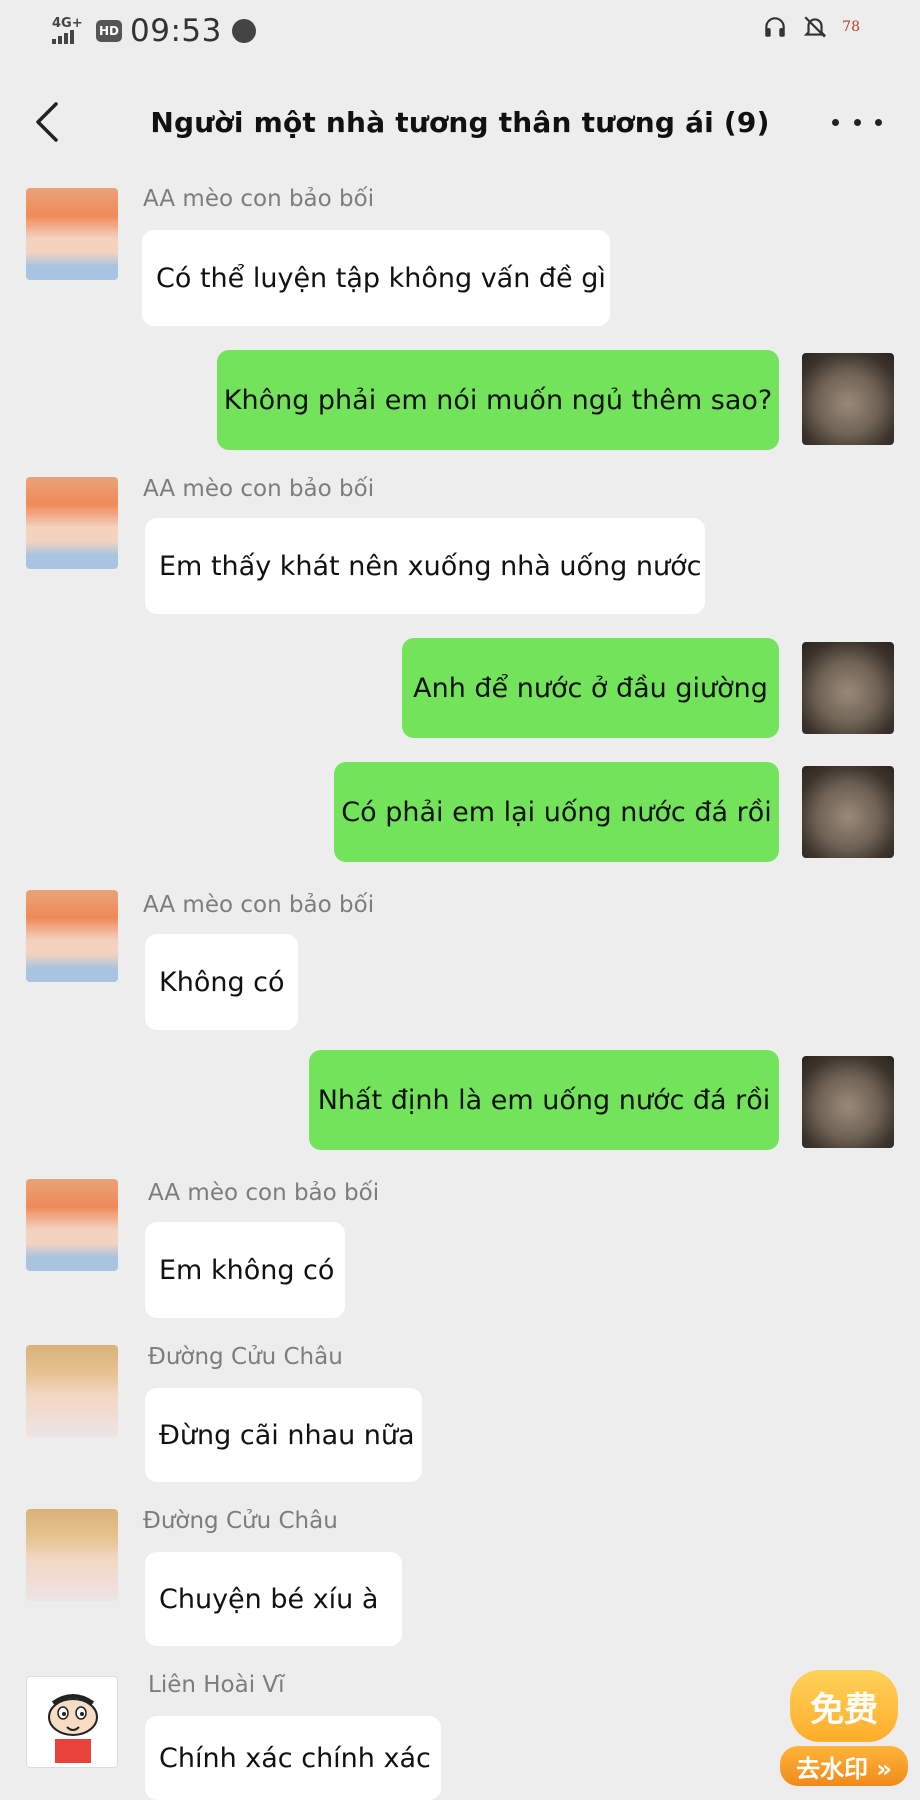 This screenshot has height=1800, width=920. What do you see at coordinates (221, 982) in the screenshot?
I see `message-bubble: Không có` at bounding box center [221, 982].